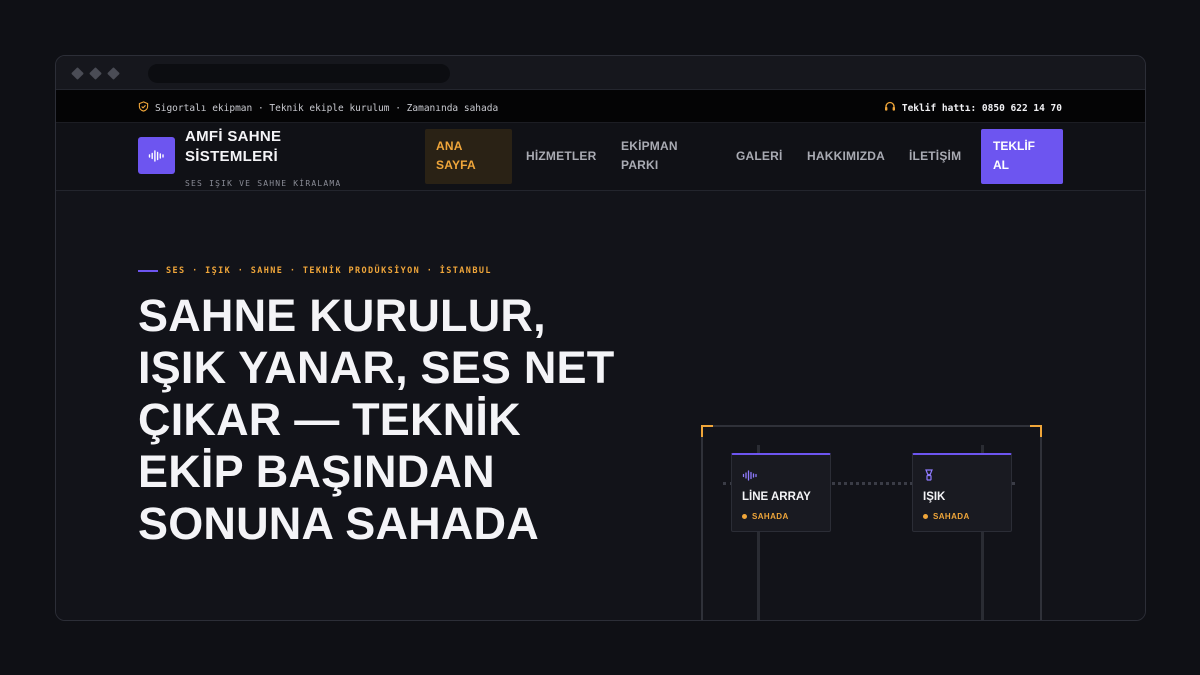 The width and height of the screenshot is (1200, 675). What do you see at coordinates (702, 522) in the screenshot?
I see `stage-frame-left` at bounding box center [702, 522].